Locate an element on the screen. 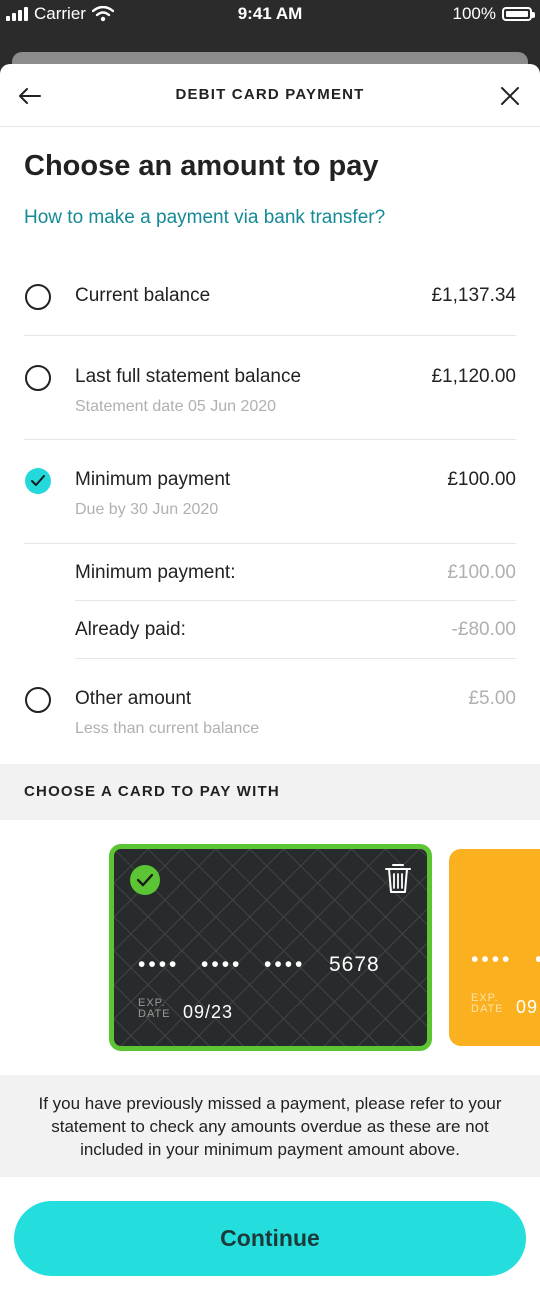 The height and width of the screenshot is (1299, 540). option-amount: £1,137.34 is located at coordinates (473, 295).